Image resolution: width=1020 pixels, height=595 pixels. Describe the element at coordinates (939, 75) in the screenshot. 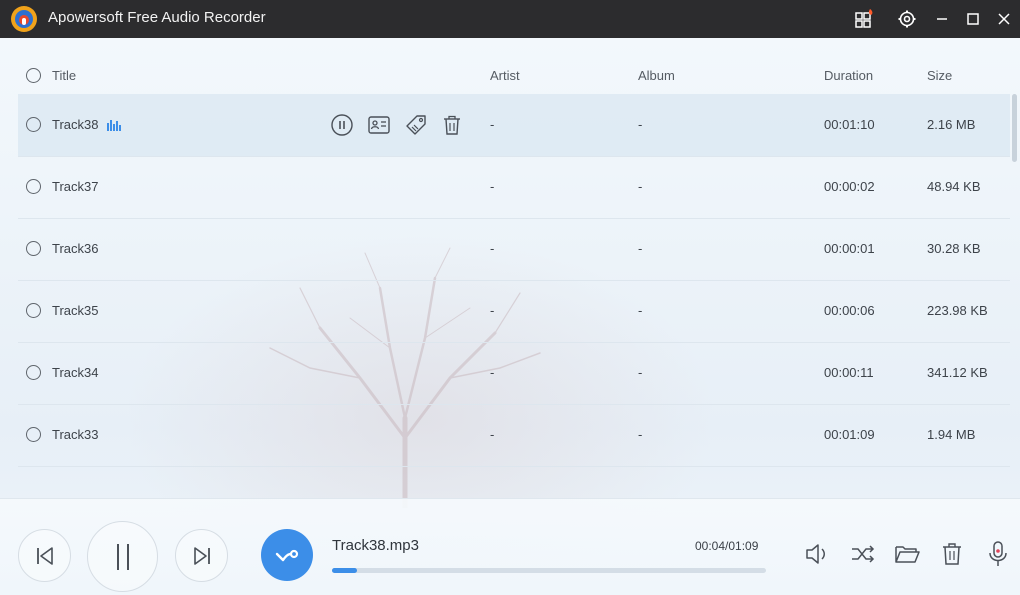

I see `column-header-size: Size` at that location.